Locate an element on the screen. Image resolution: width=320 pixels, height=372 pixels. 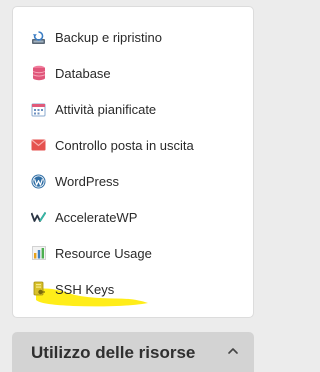
menu-item-acceleratewp: AccelerateWP is located at coordinates (84, 217).